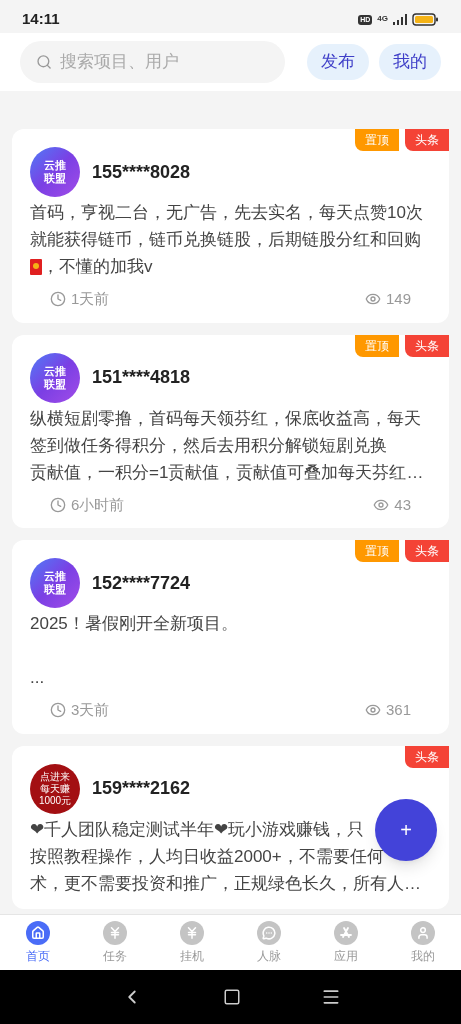  Describe the element at coordinates (98, 504) in the screenshot. I see `post-time: 6小时前` at that location.